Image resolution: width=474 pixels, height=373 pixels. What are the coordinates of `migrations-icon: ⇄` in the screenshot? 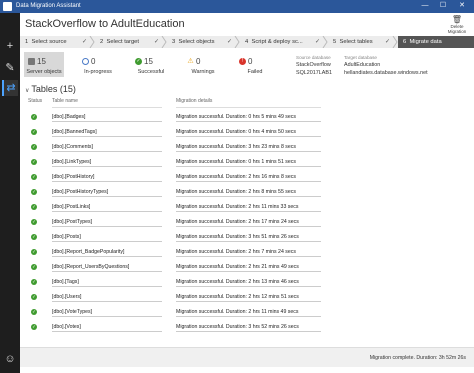 It's located at (10, 88).